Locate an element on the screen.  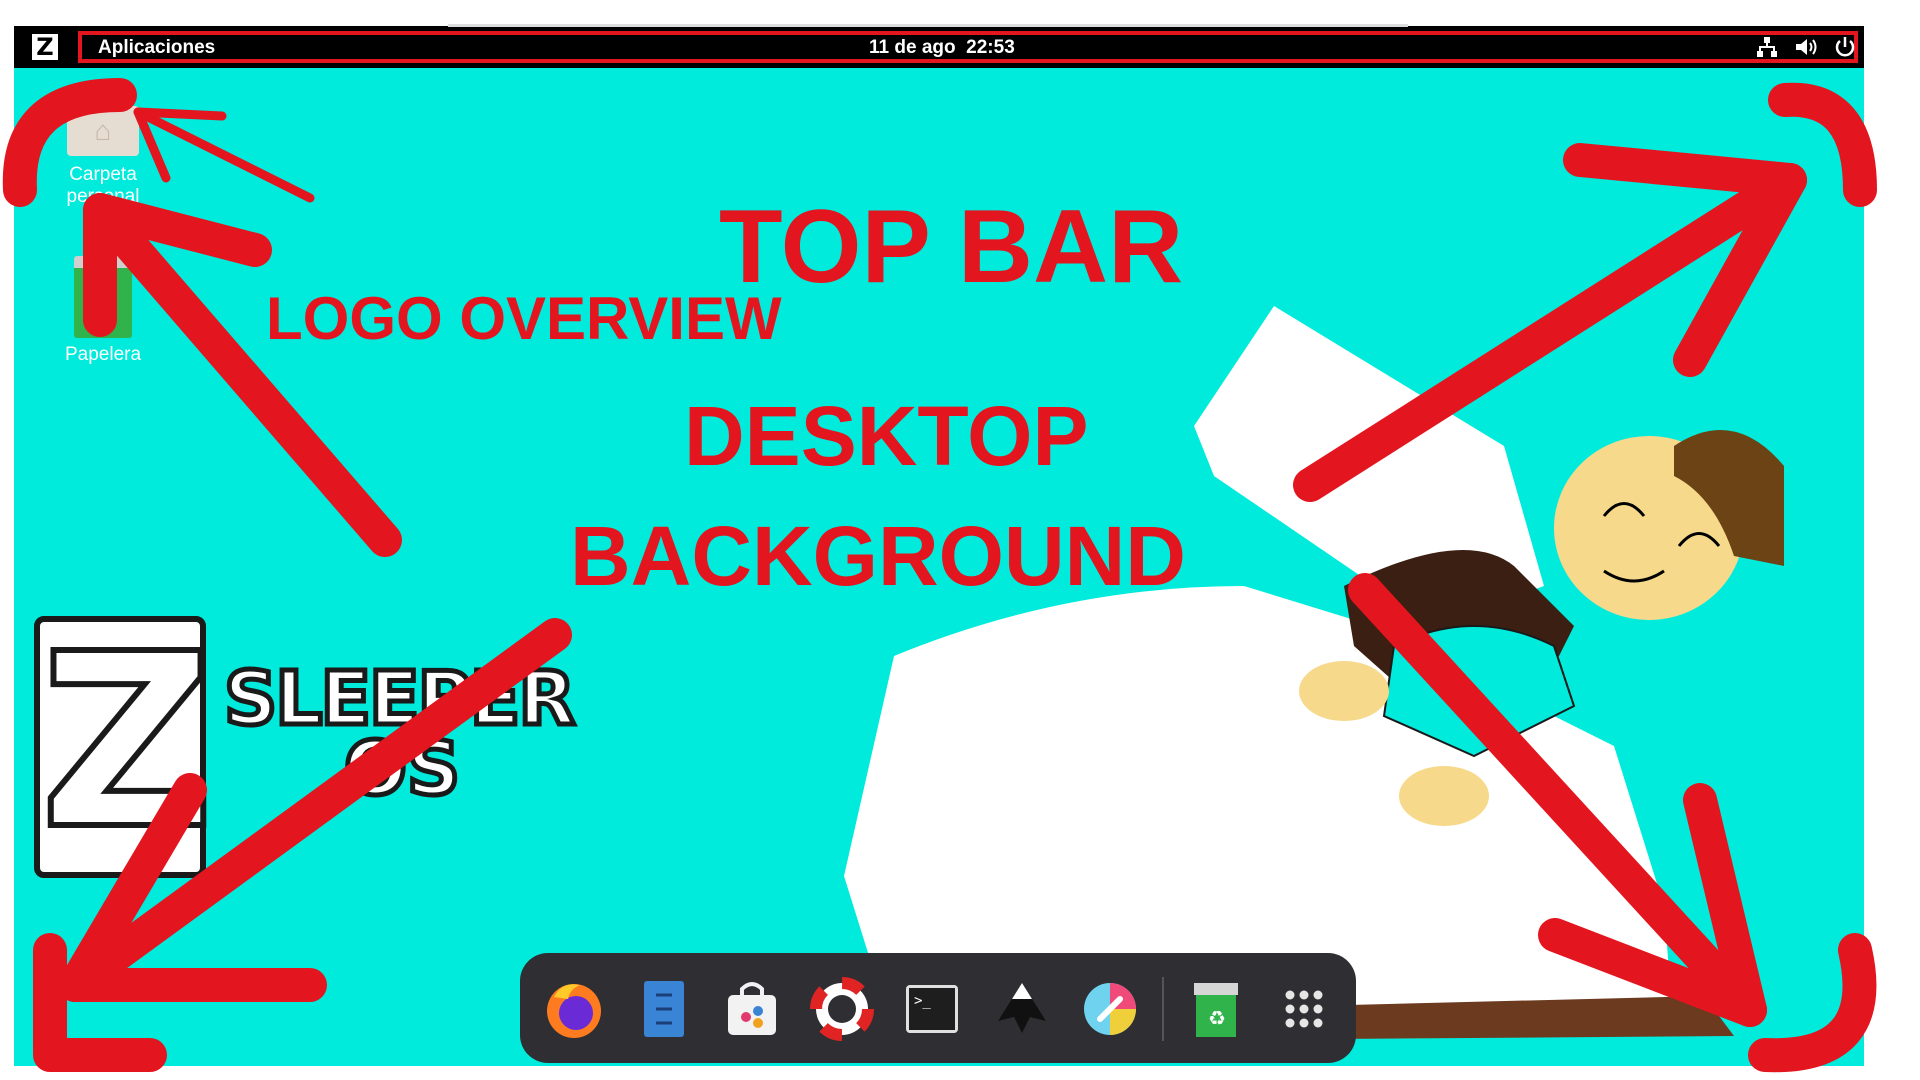
trash-icon is located at coordinates (103, 297).